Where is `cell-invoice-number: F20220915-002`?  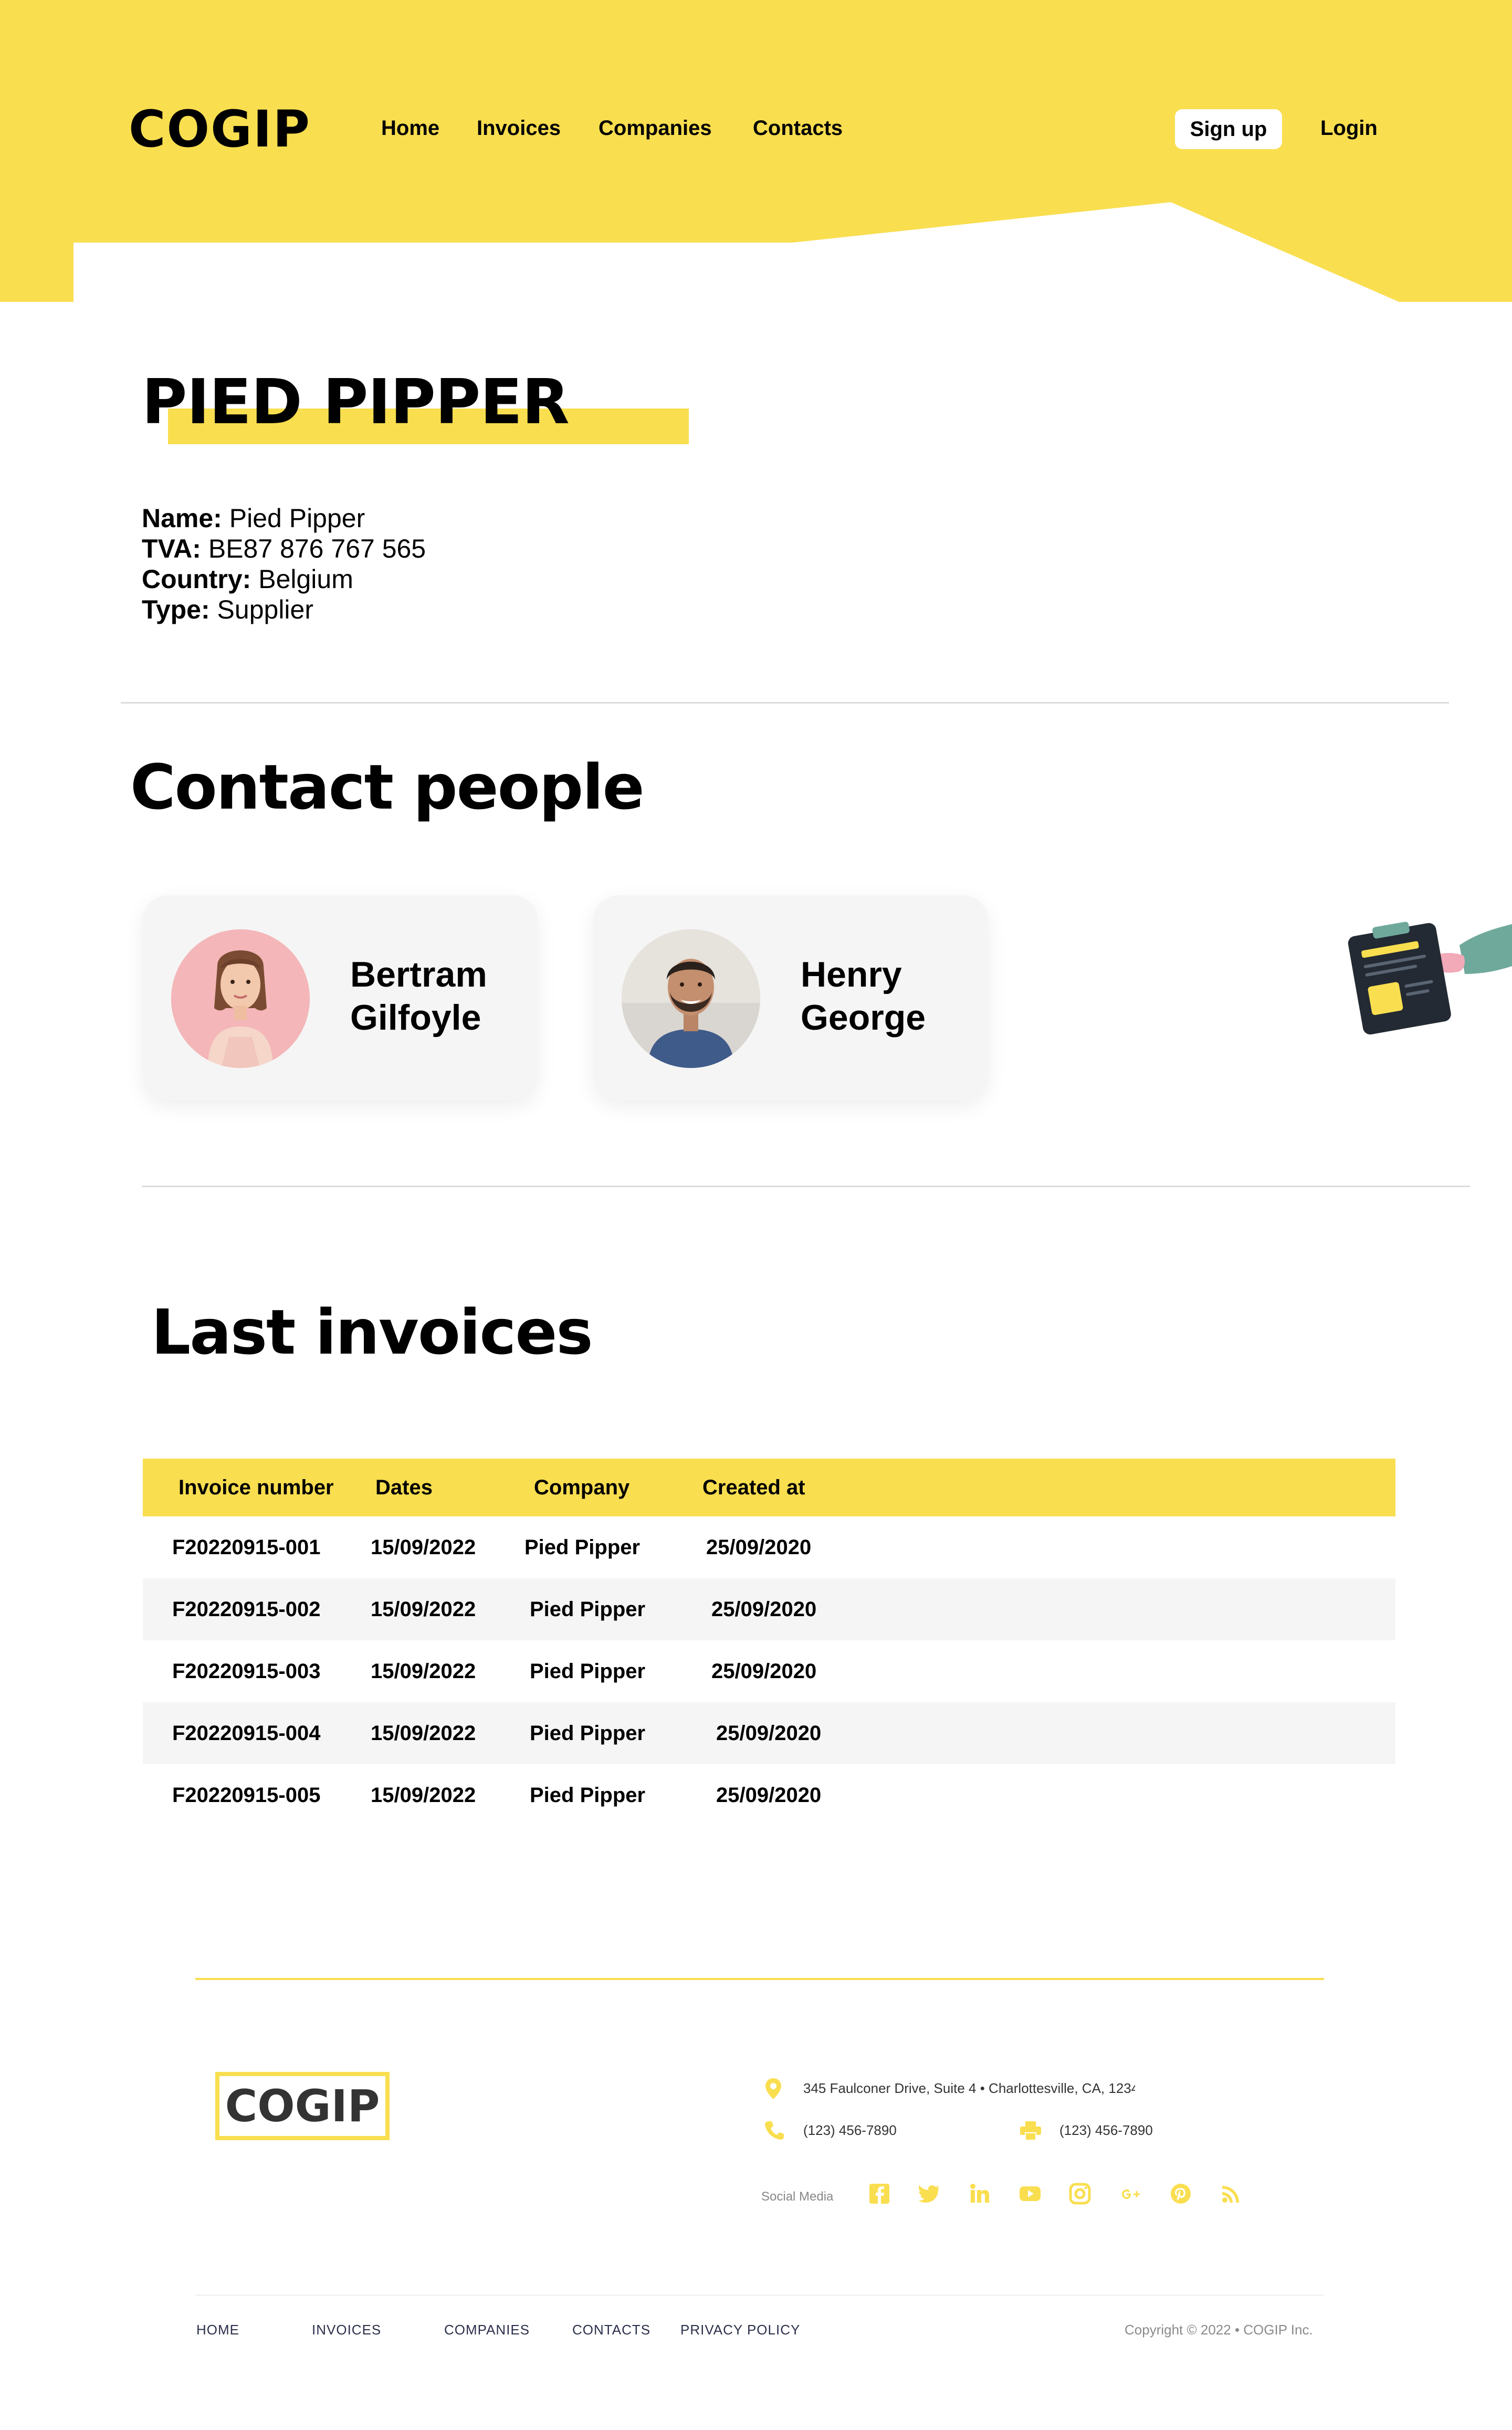 cell-invoice-number: F20220915-002 is located at coordinates (246, 1609).